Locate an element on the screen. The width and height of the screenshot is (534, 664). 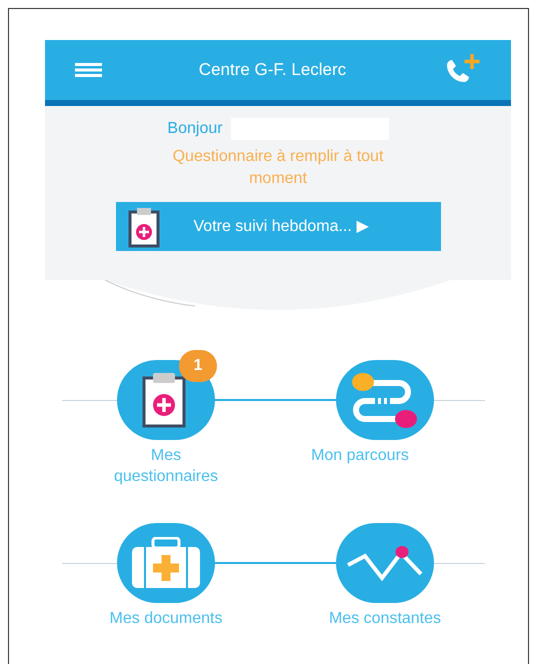
tile-label: Mes constantes is located at coordinates (385, 618).